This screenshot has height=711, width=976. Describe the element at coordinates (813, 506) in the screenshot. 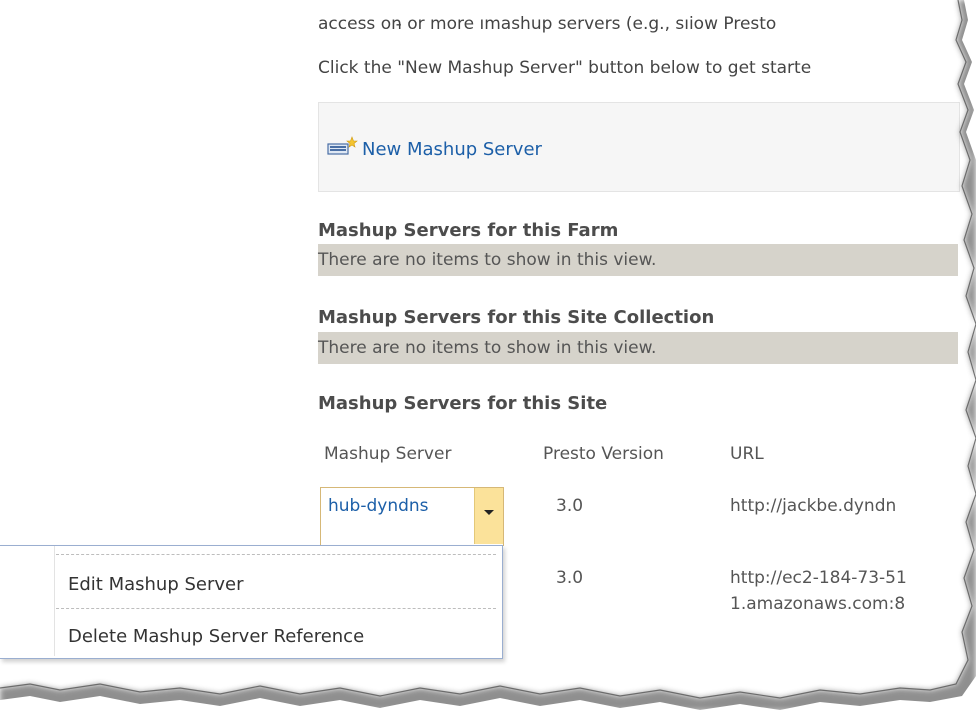

I see `row-1-url: http://jackbe.dyndn` at that location.